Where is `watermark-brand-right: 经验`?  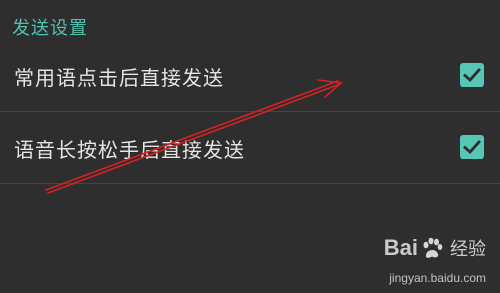
watermark-brand-right: 经验 is located at coordinates (468, 249).